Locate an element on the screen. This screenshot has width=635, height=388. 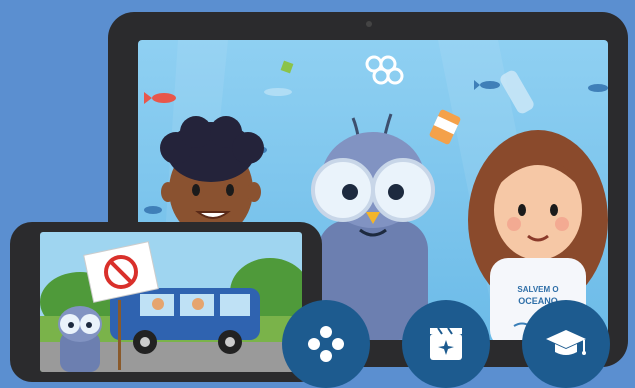
games-button is located at coordinates (326, 344).